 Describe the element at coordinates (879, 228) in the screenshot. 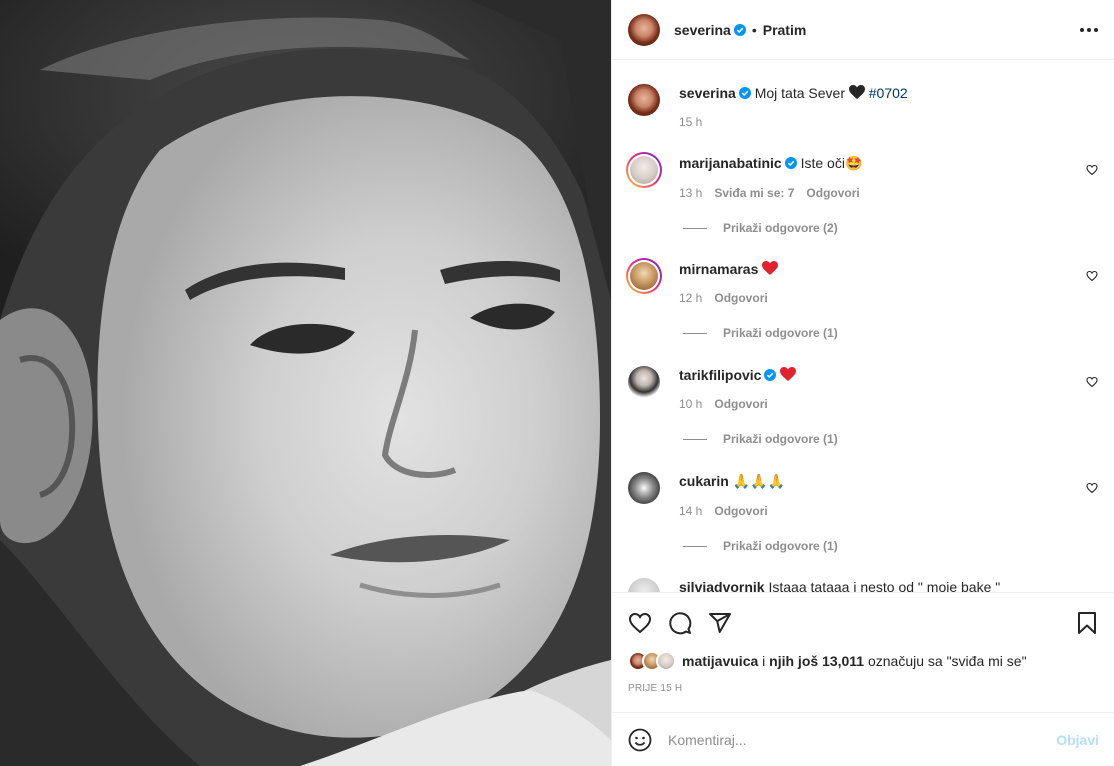

I see `view-replies-button: Prikaži odgovore (2)` at that location.